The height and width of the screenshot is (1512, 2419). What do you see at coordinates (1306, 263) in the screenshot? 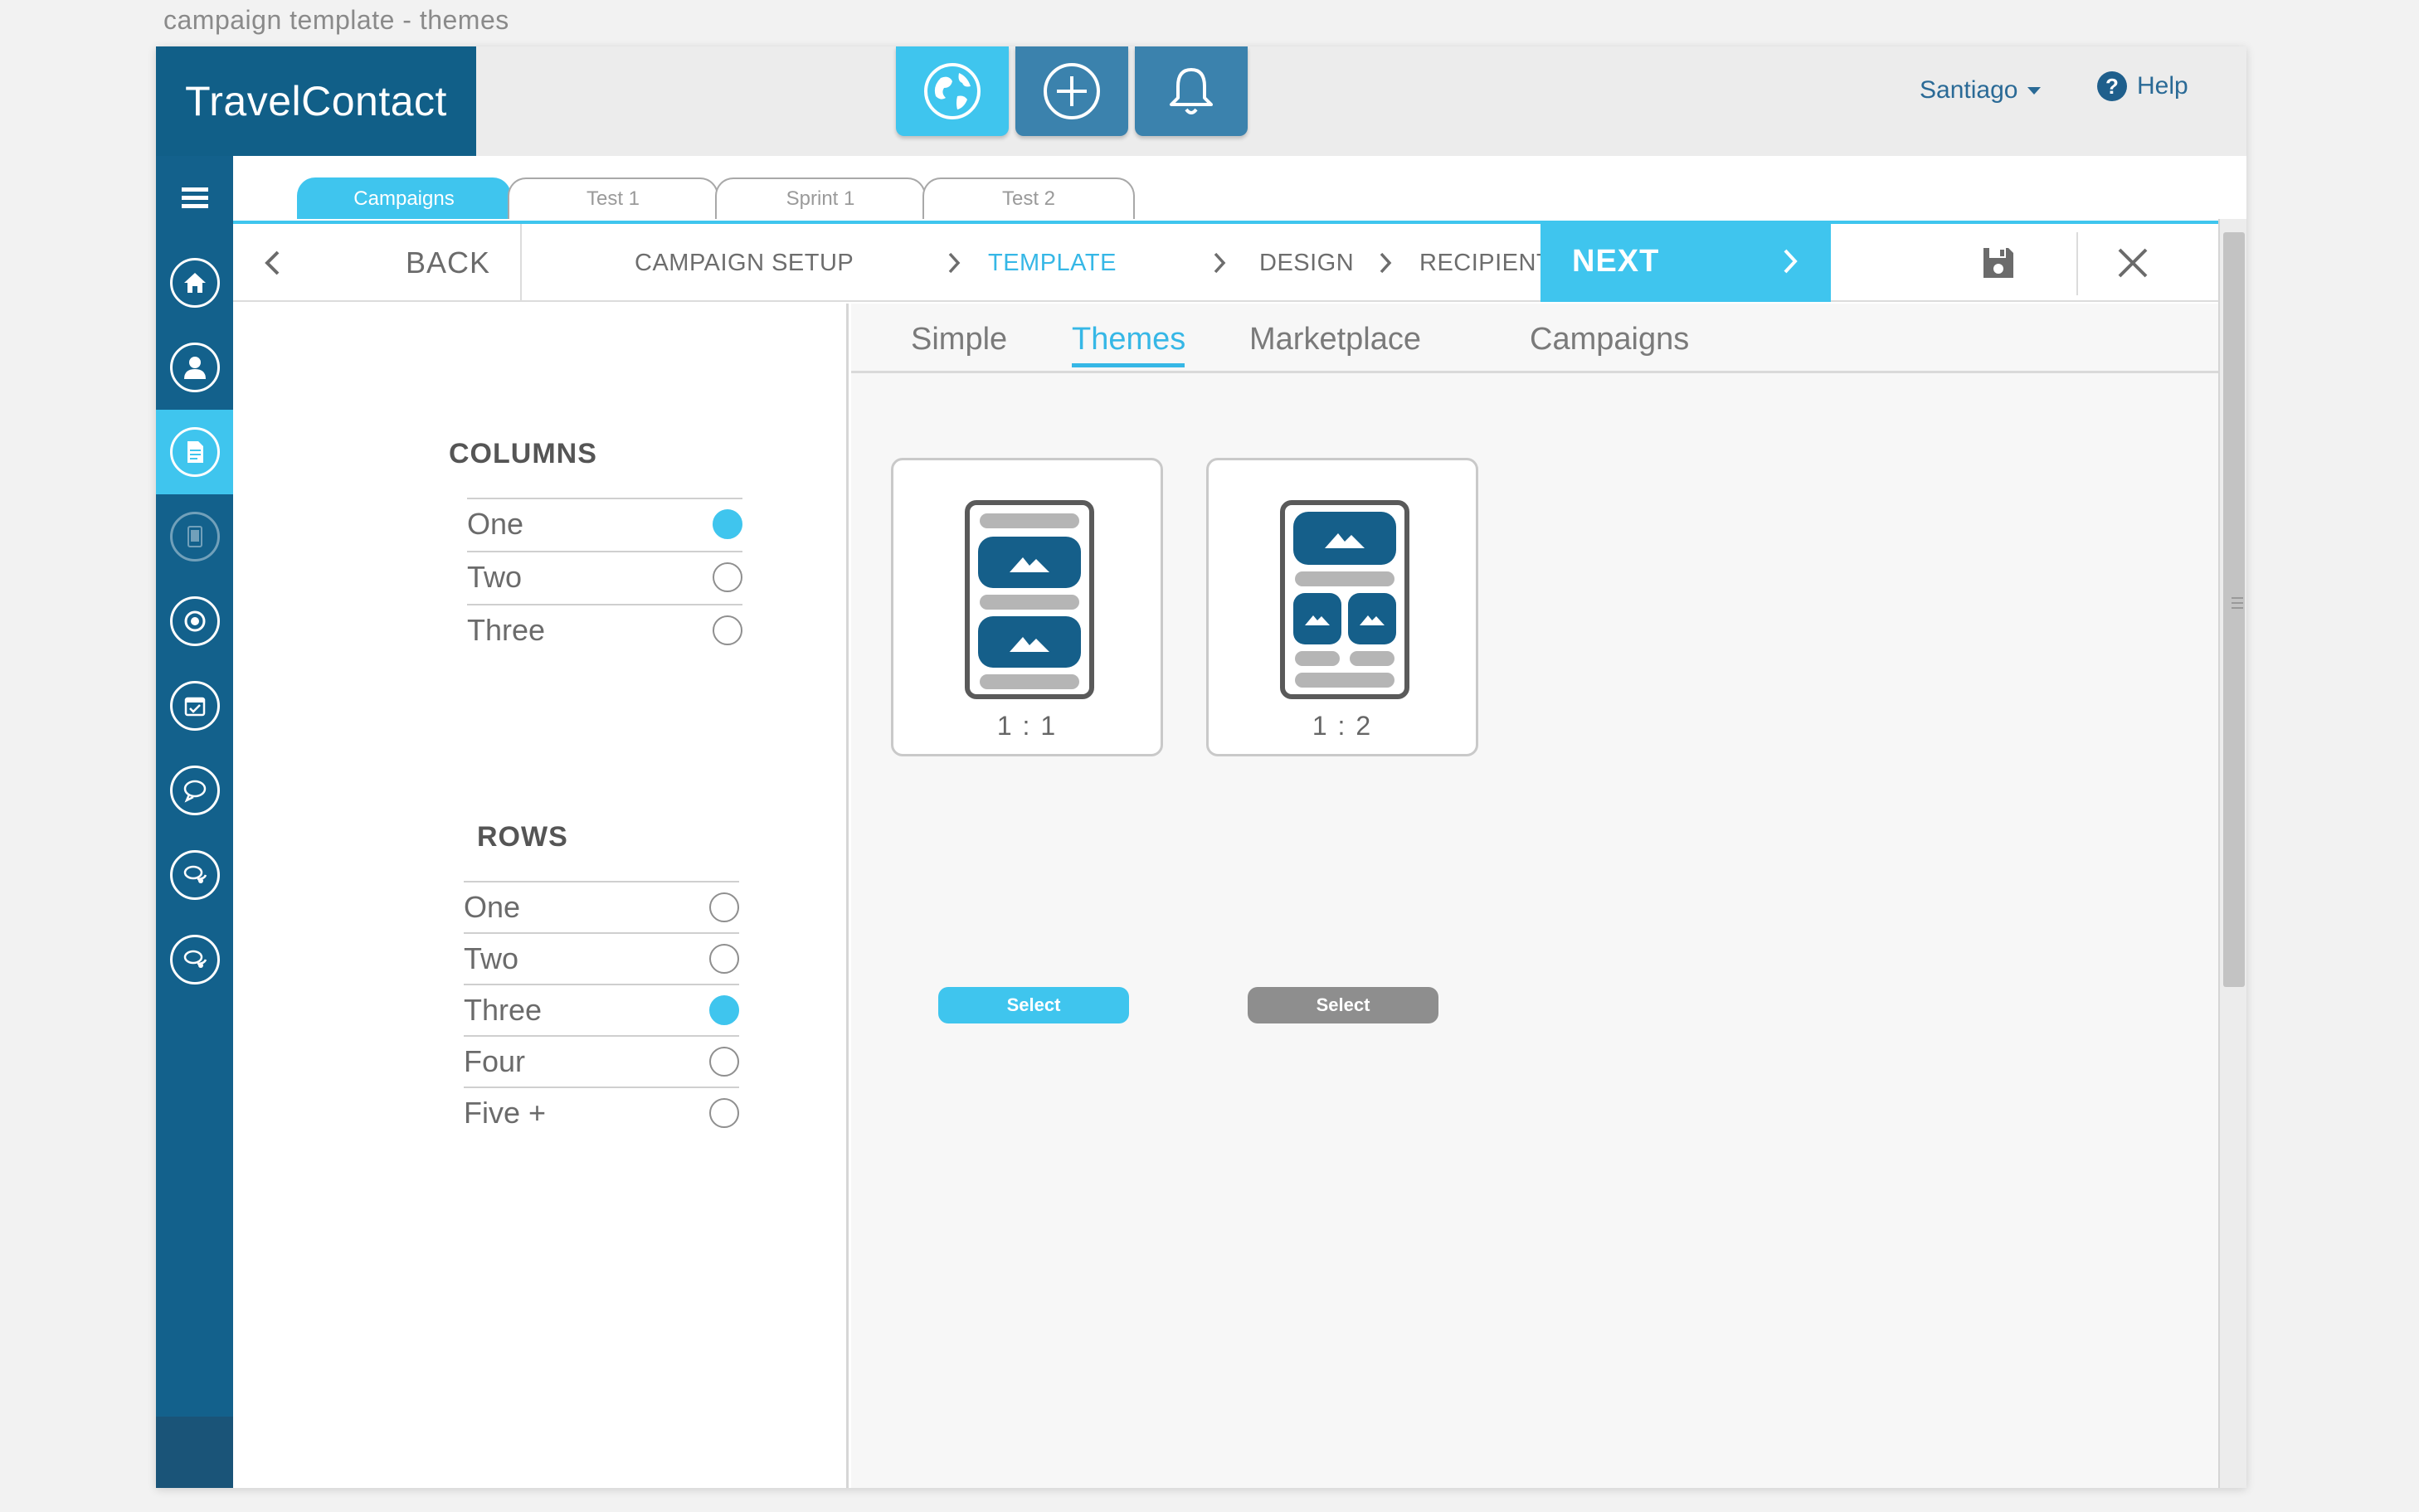
I see `step-design: DESIGN` at bounding box center [1306, 263].